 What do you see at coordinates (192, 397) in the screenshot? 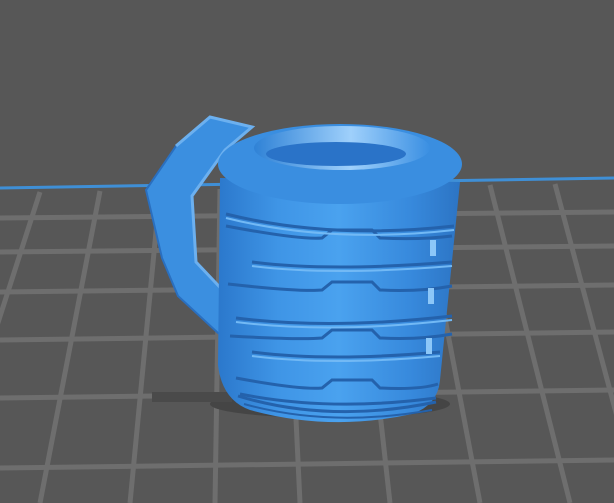
I see `model-shadow-stub` at bounding box center [192, 397].